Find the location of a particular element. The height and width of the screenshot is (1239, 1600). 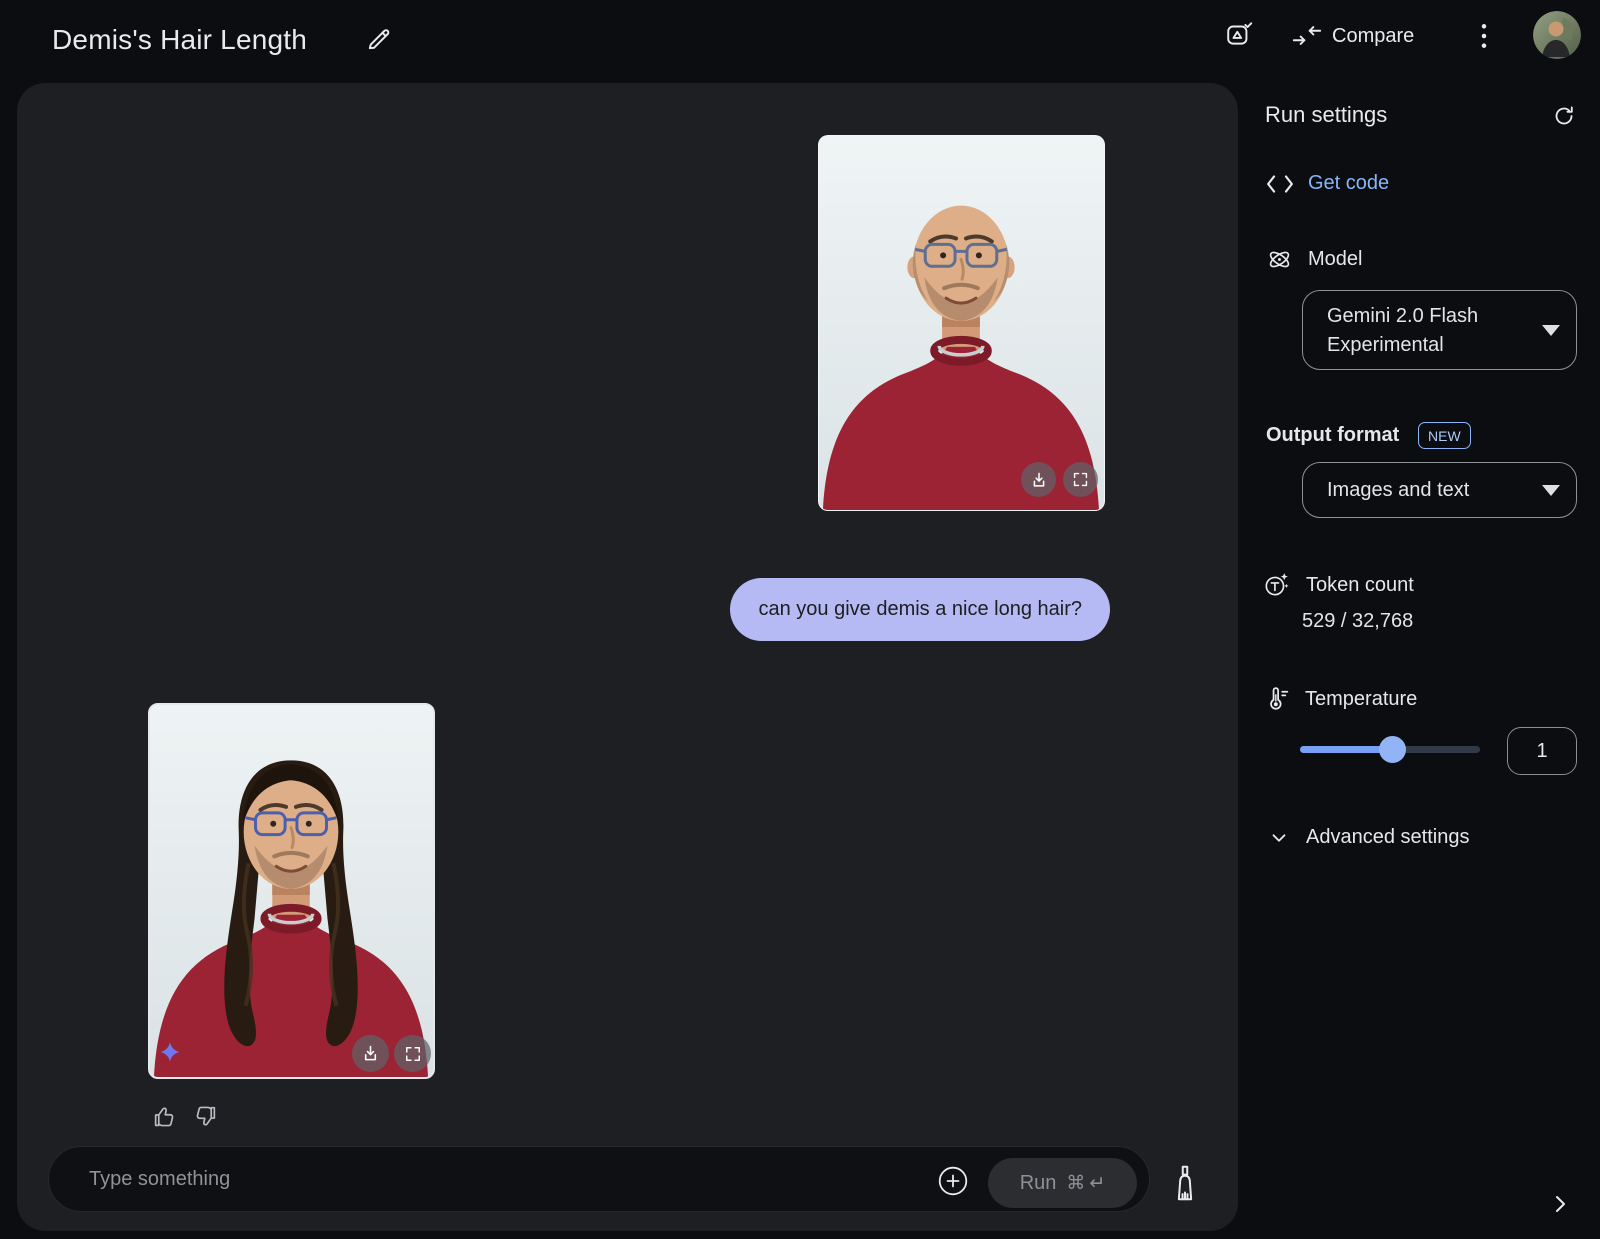

token-count-icon is located at coordinates (1277, 584).